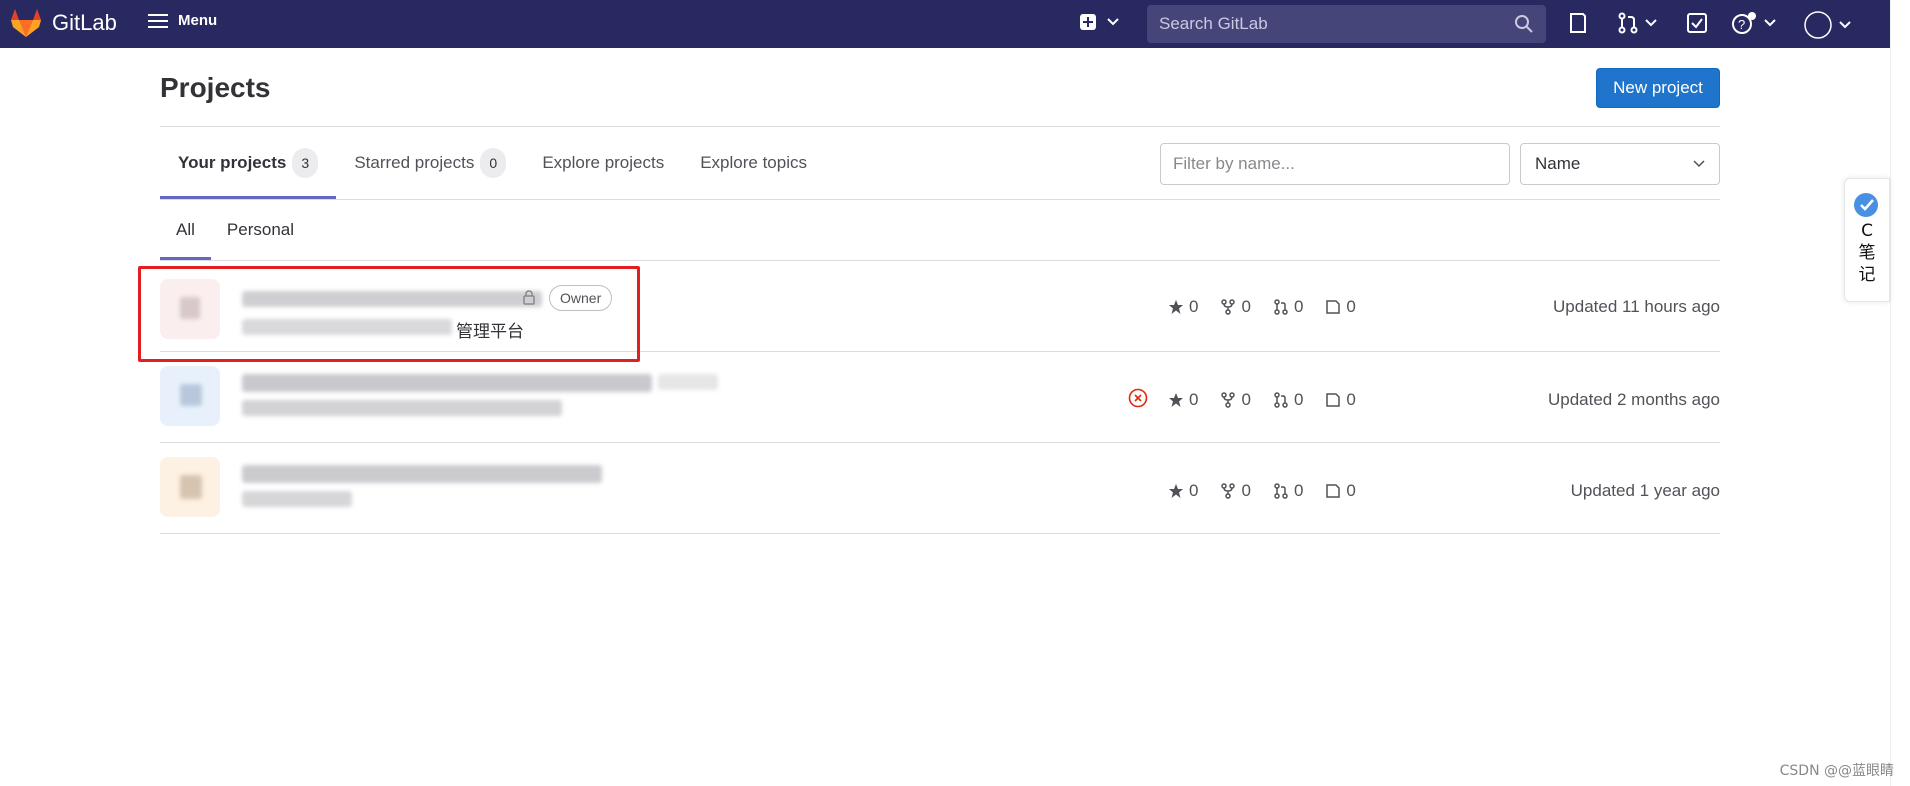 The height and width of the screenshot is (786, 1910). I want to click on merge-requests-nav-button, so click(1637, 23).